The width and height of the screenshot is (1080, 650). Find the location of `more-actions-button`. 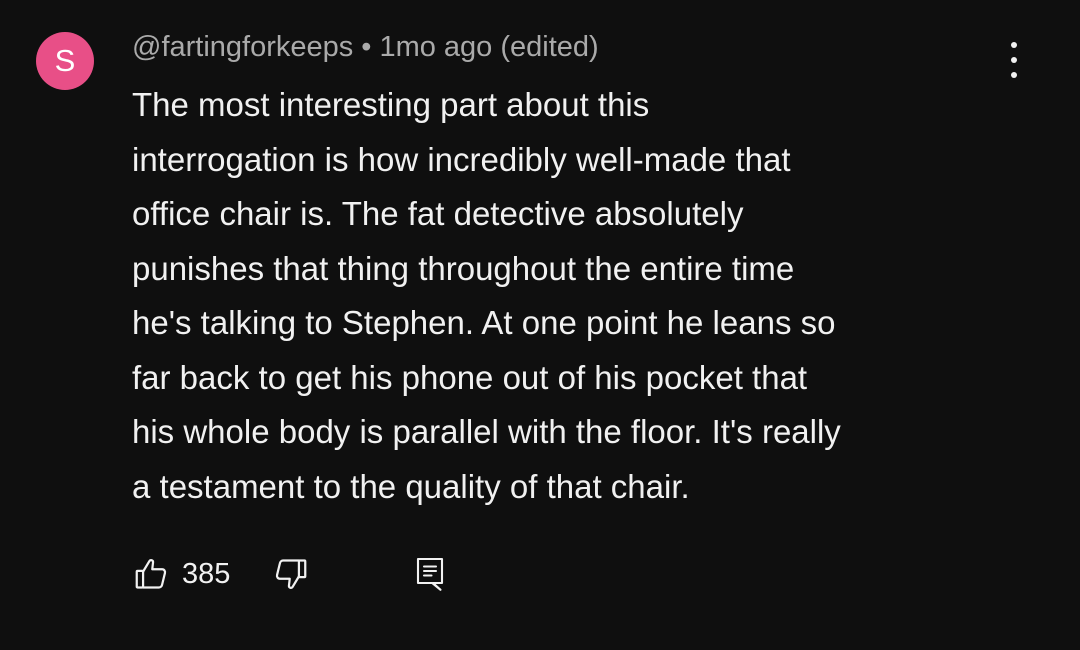

more-actions-button is located at coordinates (1014, 60).